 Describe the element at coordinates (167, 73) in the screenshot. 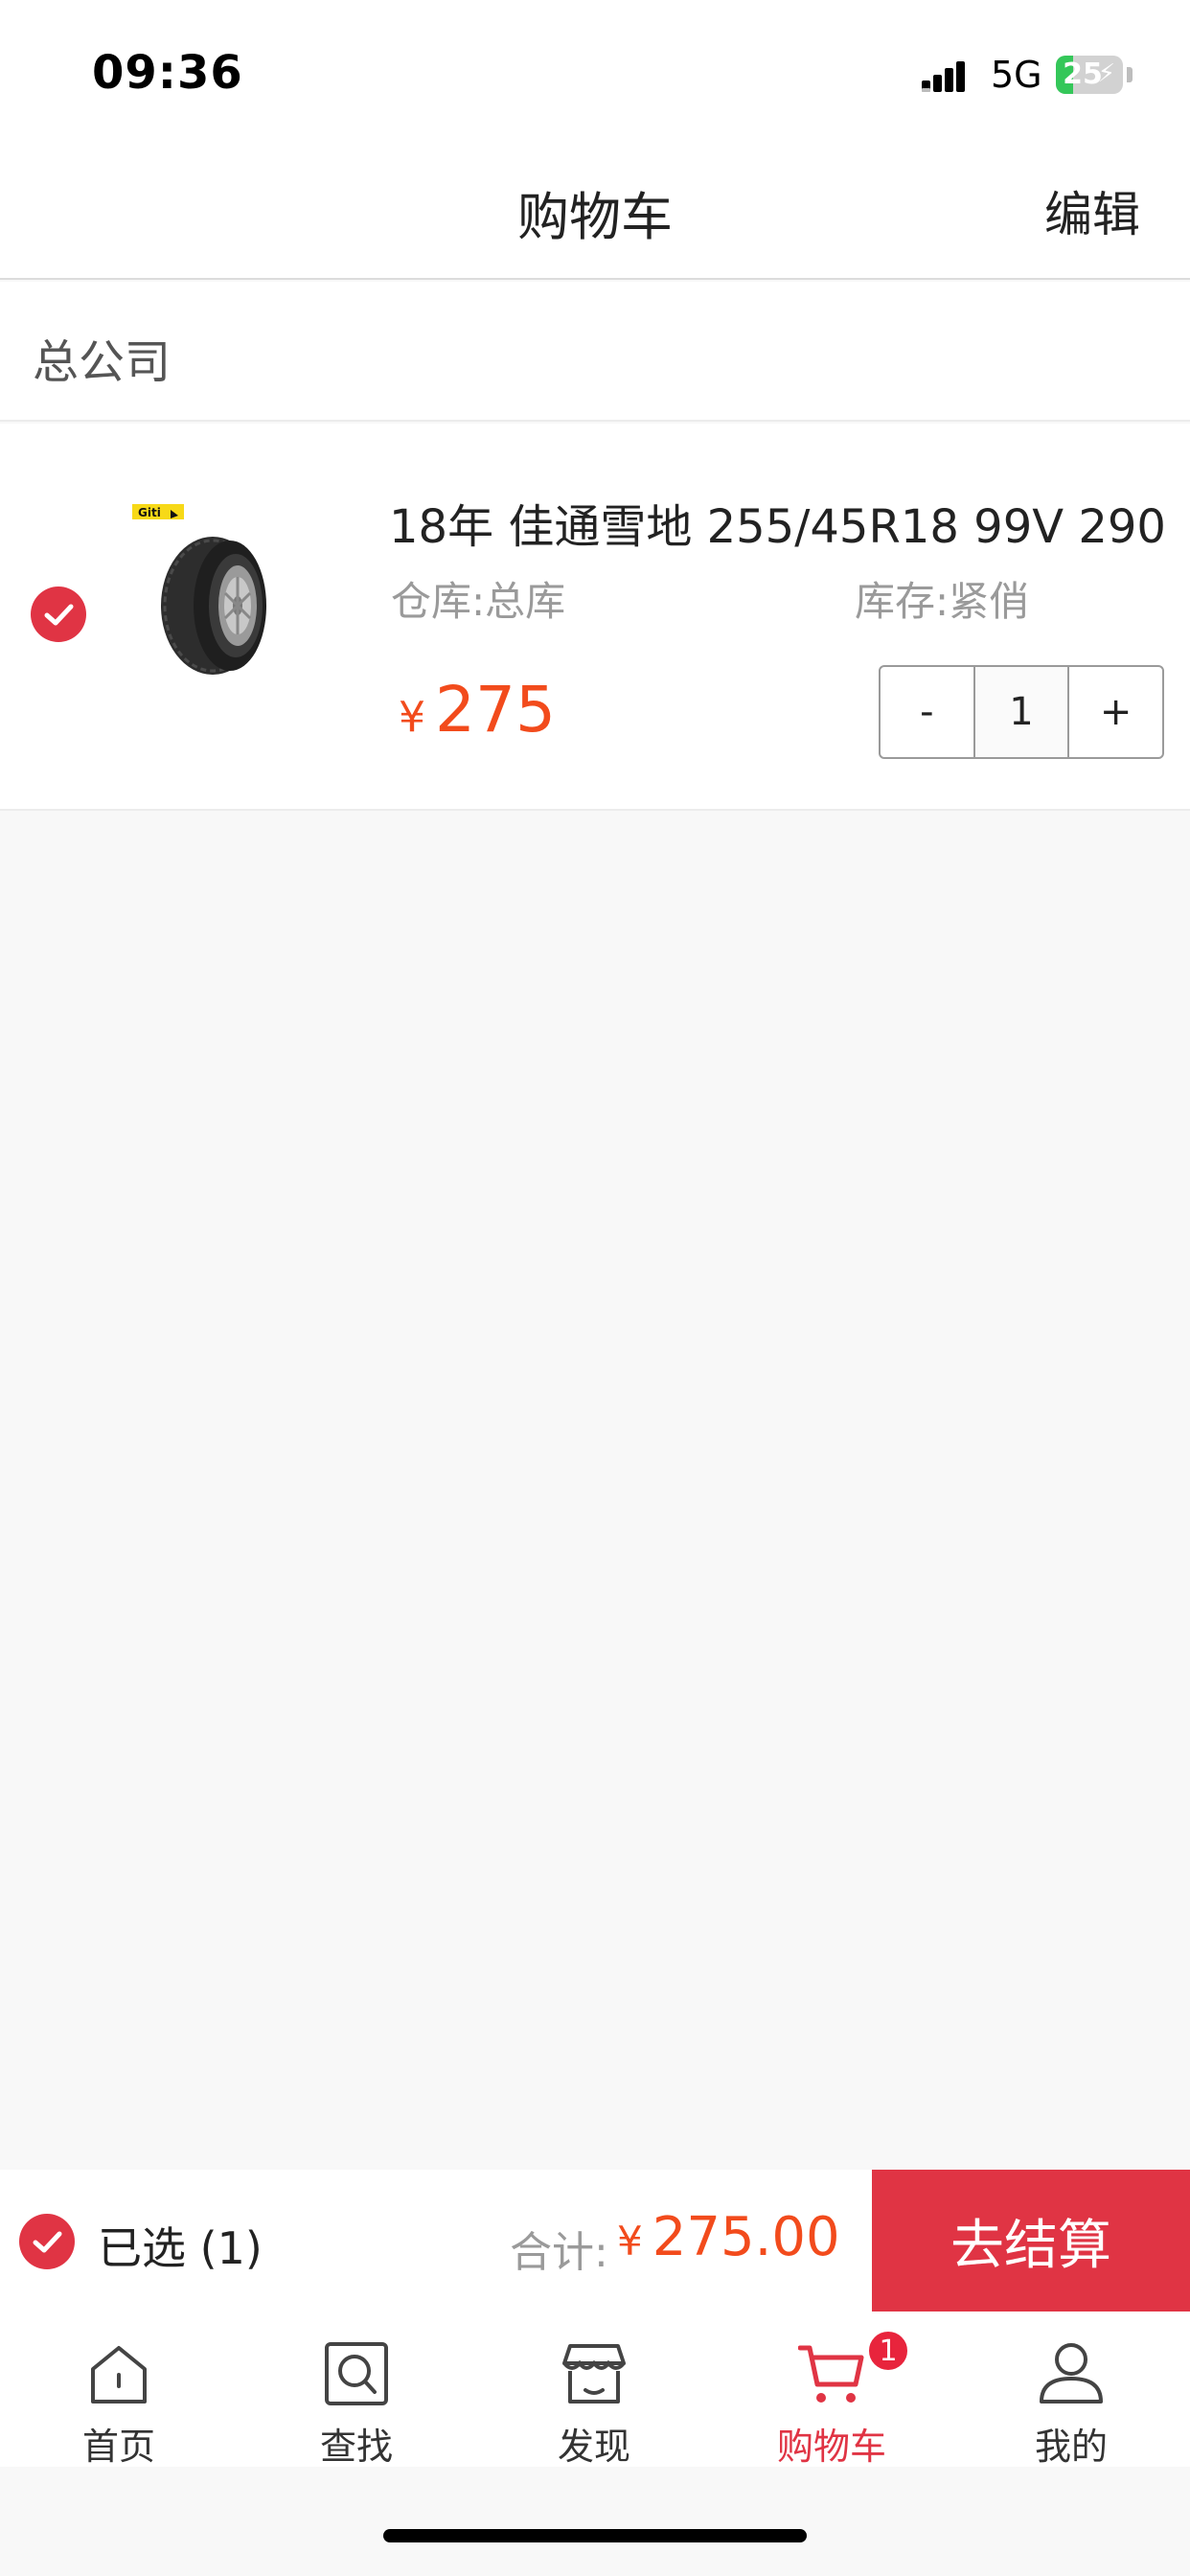

I see `status-time: 09:36` at that location.